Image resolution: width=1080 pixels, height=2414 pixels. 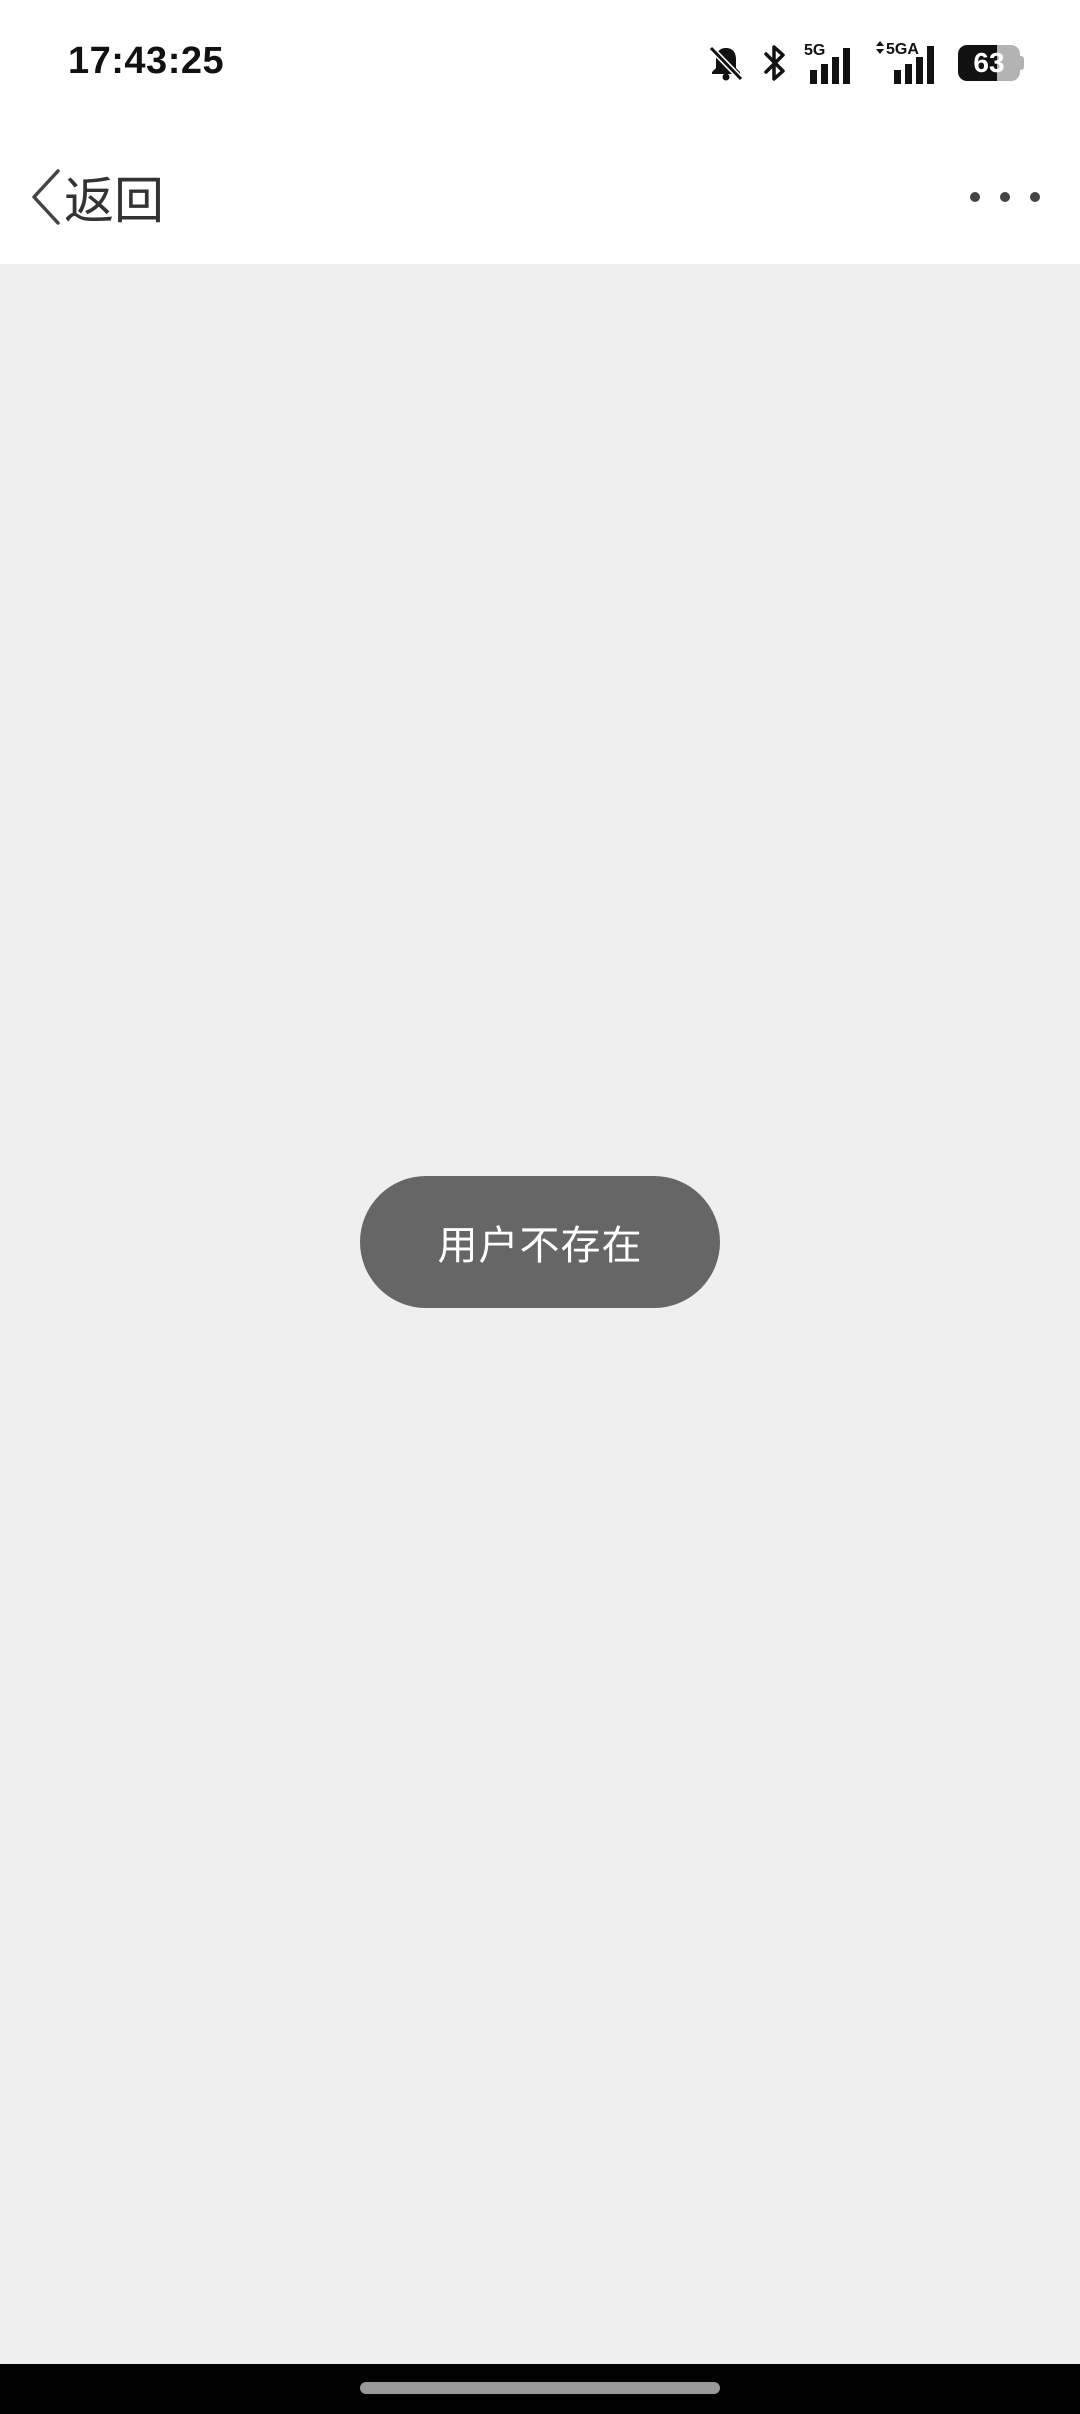 I want to click on gesture-bar, so click(x=540, y=2389).